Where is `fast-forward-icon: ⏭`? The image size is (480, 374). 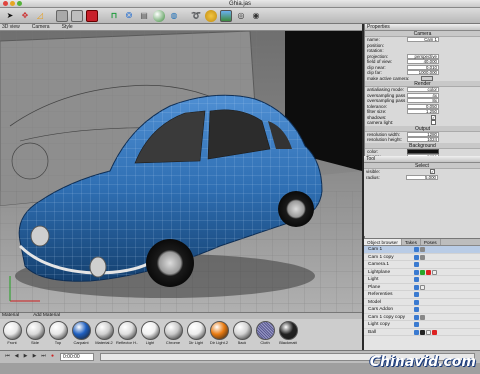
fast-forward-icon: ⏭ is located at coordinates (43, 356).